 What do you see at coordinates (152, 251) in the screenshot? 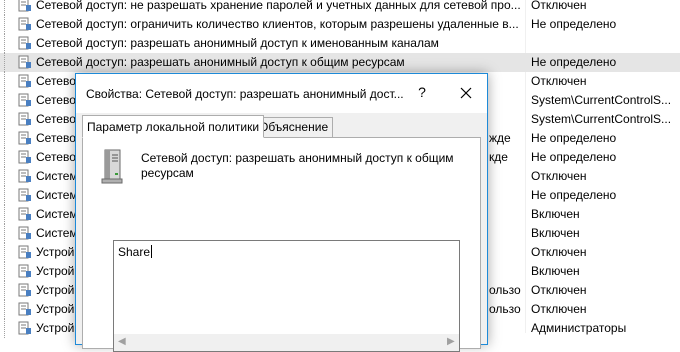
I see `text-caret` at bounding box center [152, 251].